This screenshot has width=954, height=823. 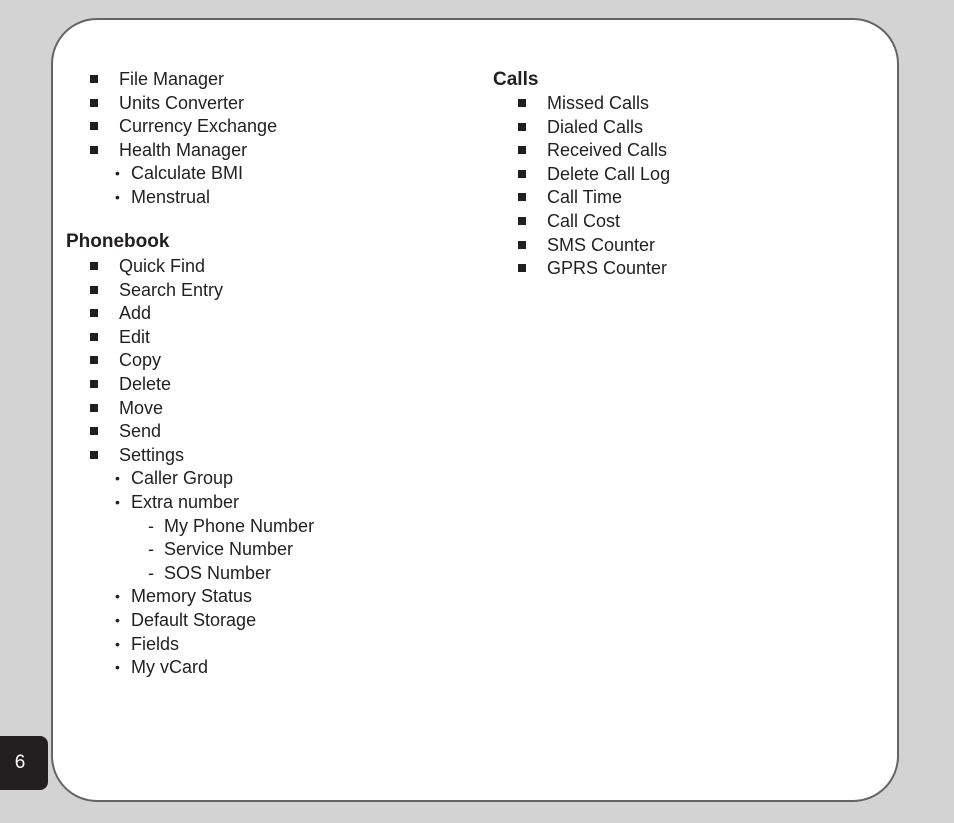 What do you see at coordinates (584, 221) in the screenshot?
I see `item-label: Call Cost` at bounding box center [584, 221].